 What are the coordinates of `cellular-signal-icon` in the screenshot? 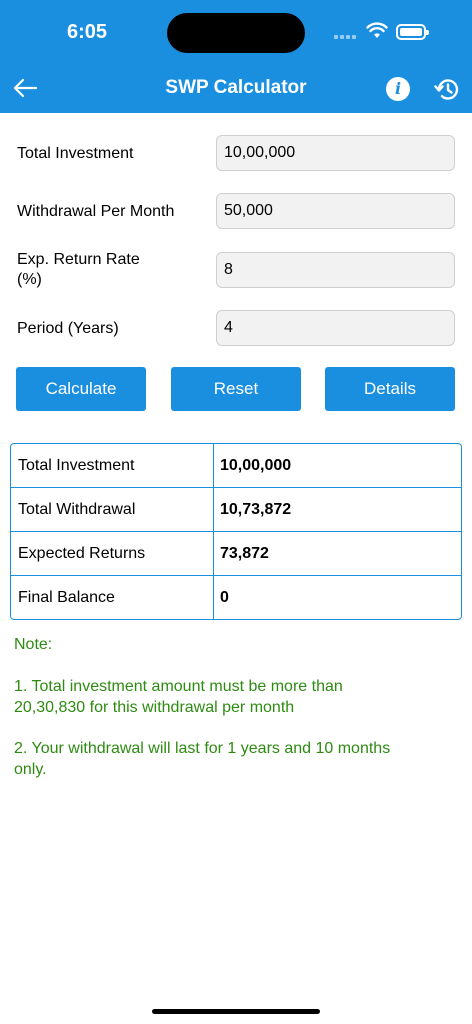 It's located at (345, 37).